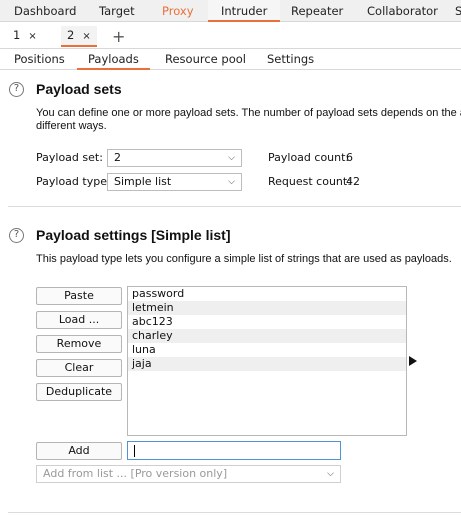  I want to click on payload-count-label: Payload count:, so click(309, 157).